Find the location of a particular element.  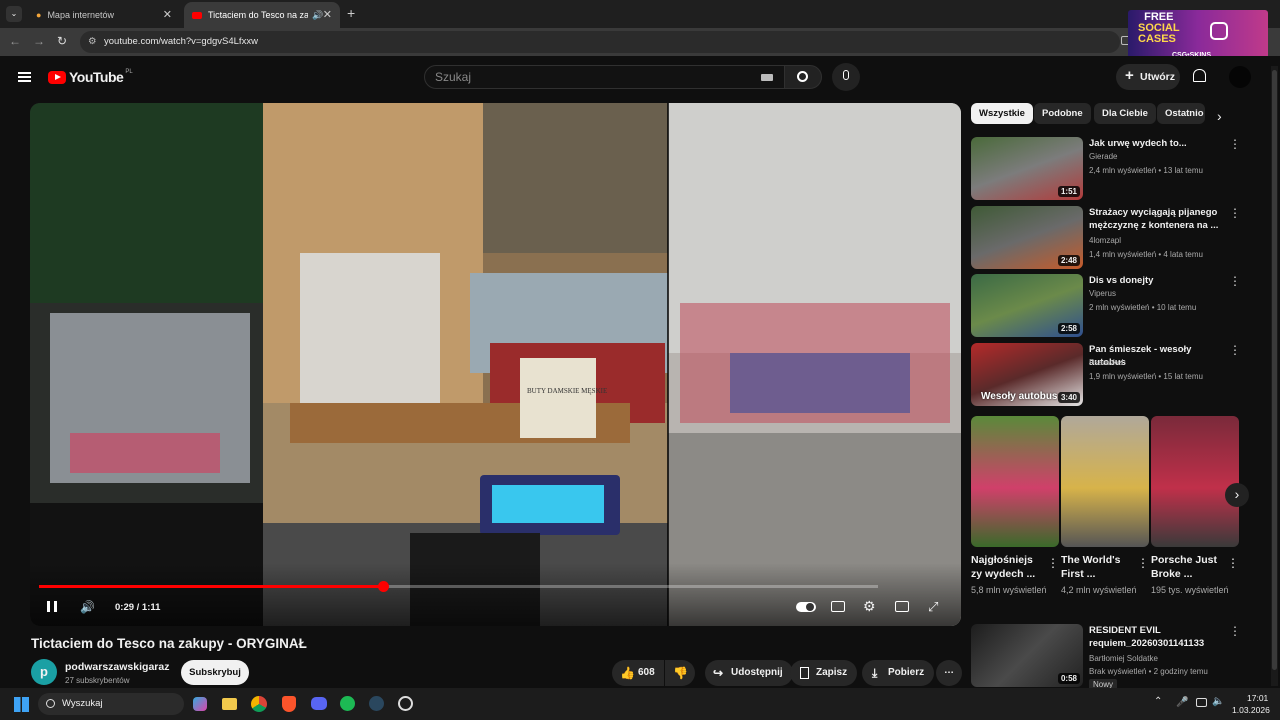

tray-chevron-icon: ⌃ is located at coordinates (1158, 701).